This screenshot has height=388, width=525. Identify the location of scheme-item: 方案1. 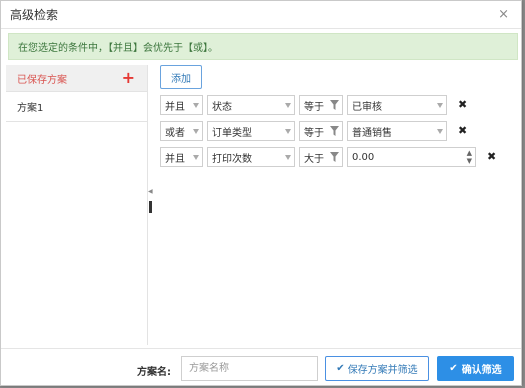
(76, 107).